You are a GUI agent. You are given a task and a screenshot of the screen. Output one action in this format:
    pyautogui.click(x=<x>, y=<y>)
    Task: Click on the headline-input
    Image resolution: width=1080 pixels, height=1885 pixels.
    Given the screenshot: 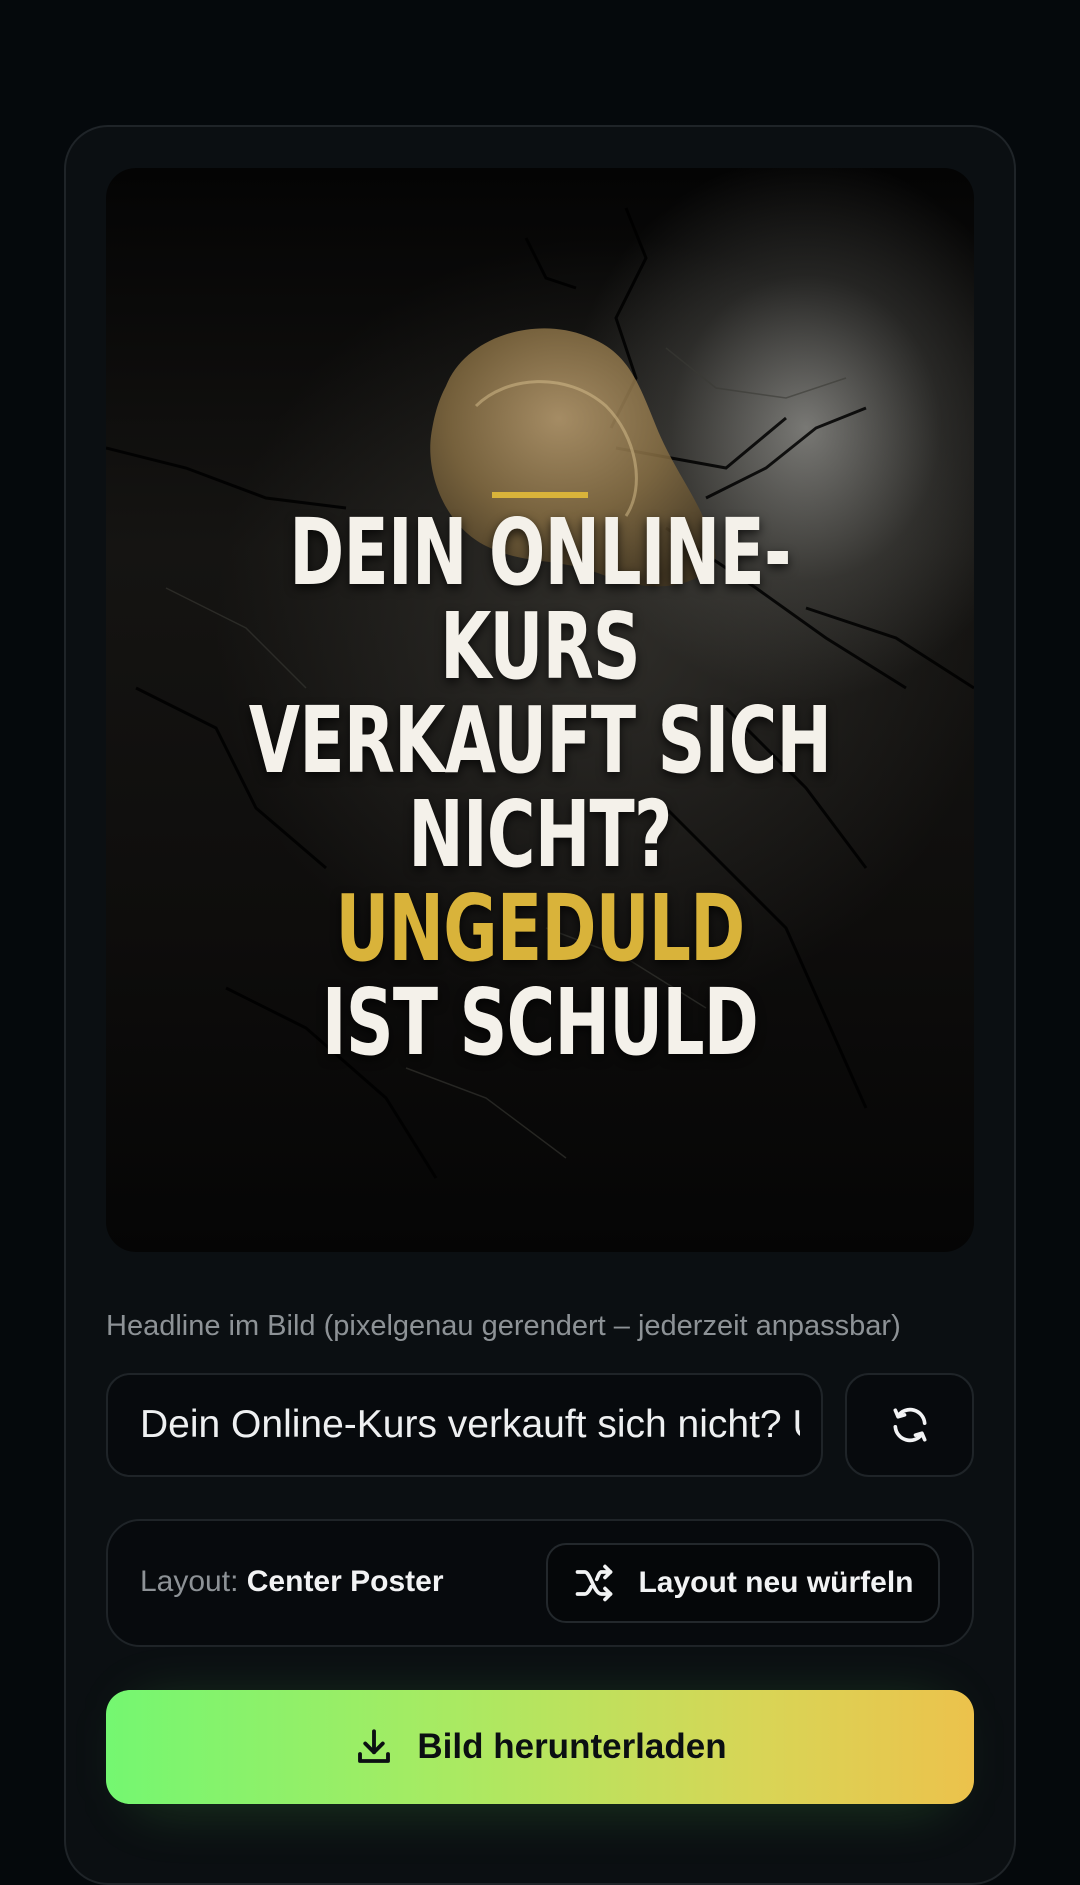 What is the action you would take?
    pyautogui.click(x=470, y=1425)
    